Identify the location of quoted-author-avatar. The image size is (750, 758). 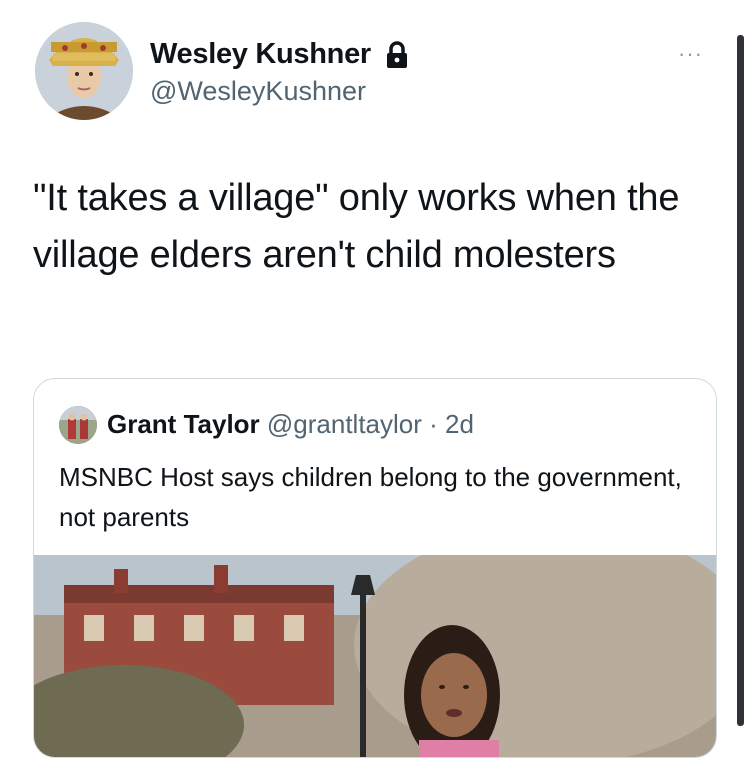
(78, 425).